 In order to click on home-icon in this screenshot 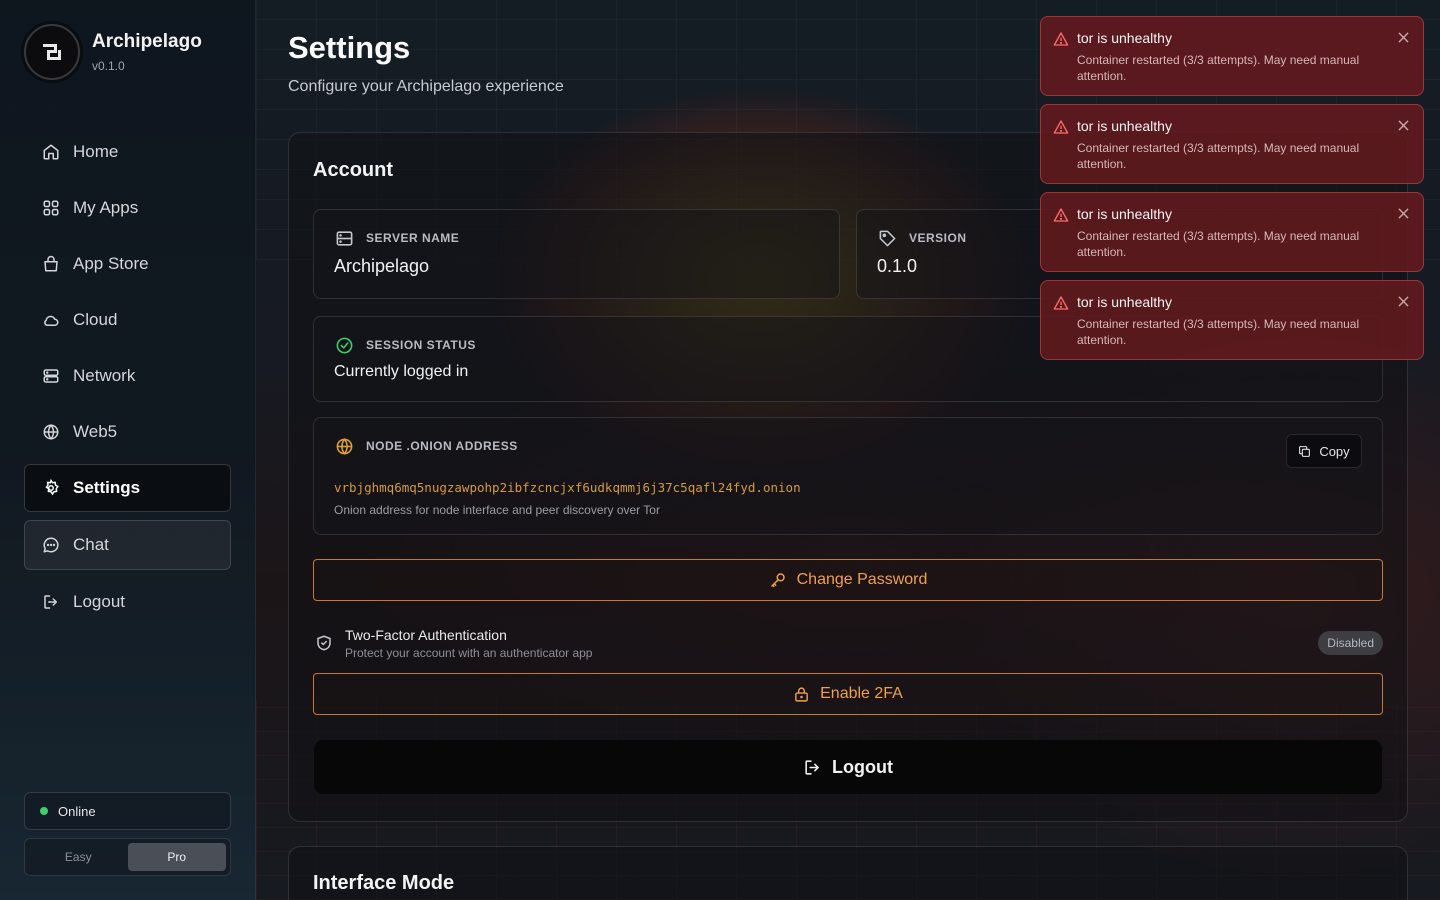, I will do `click(51, 152)`.